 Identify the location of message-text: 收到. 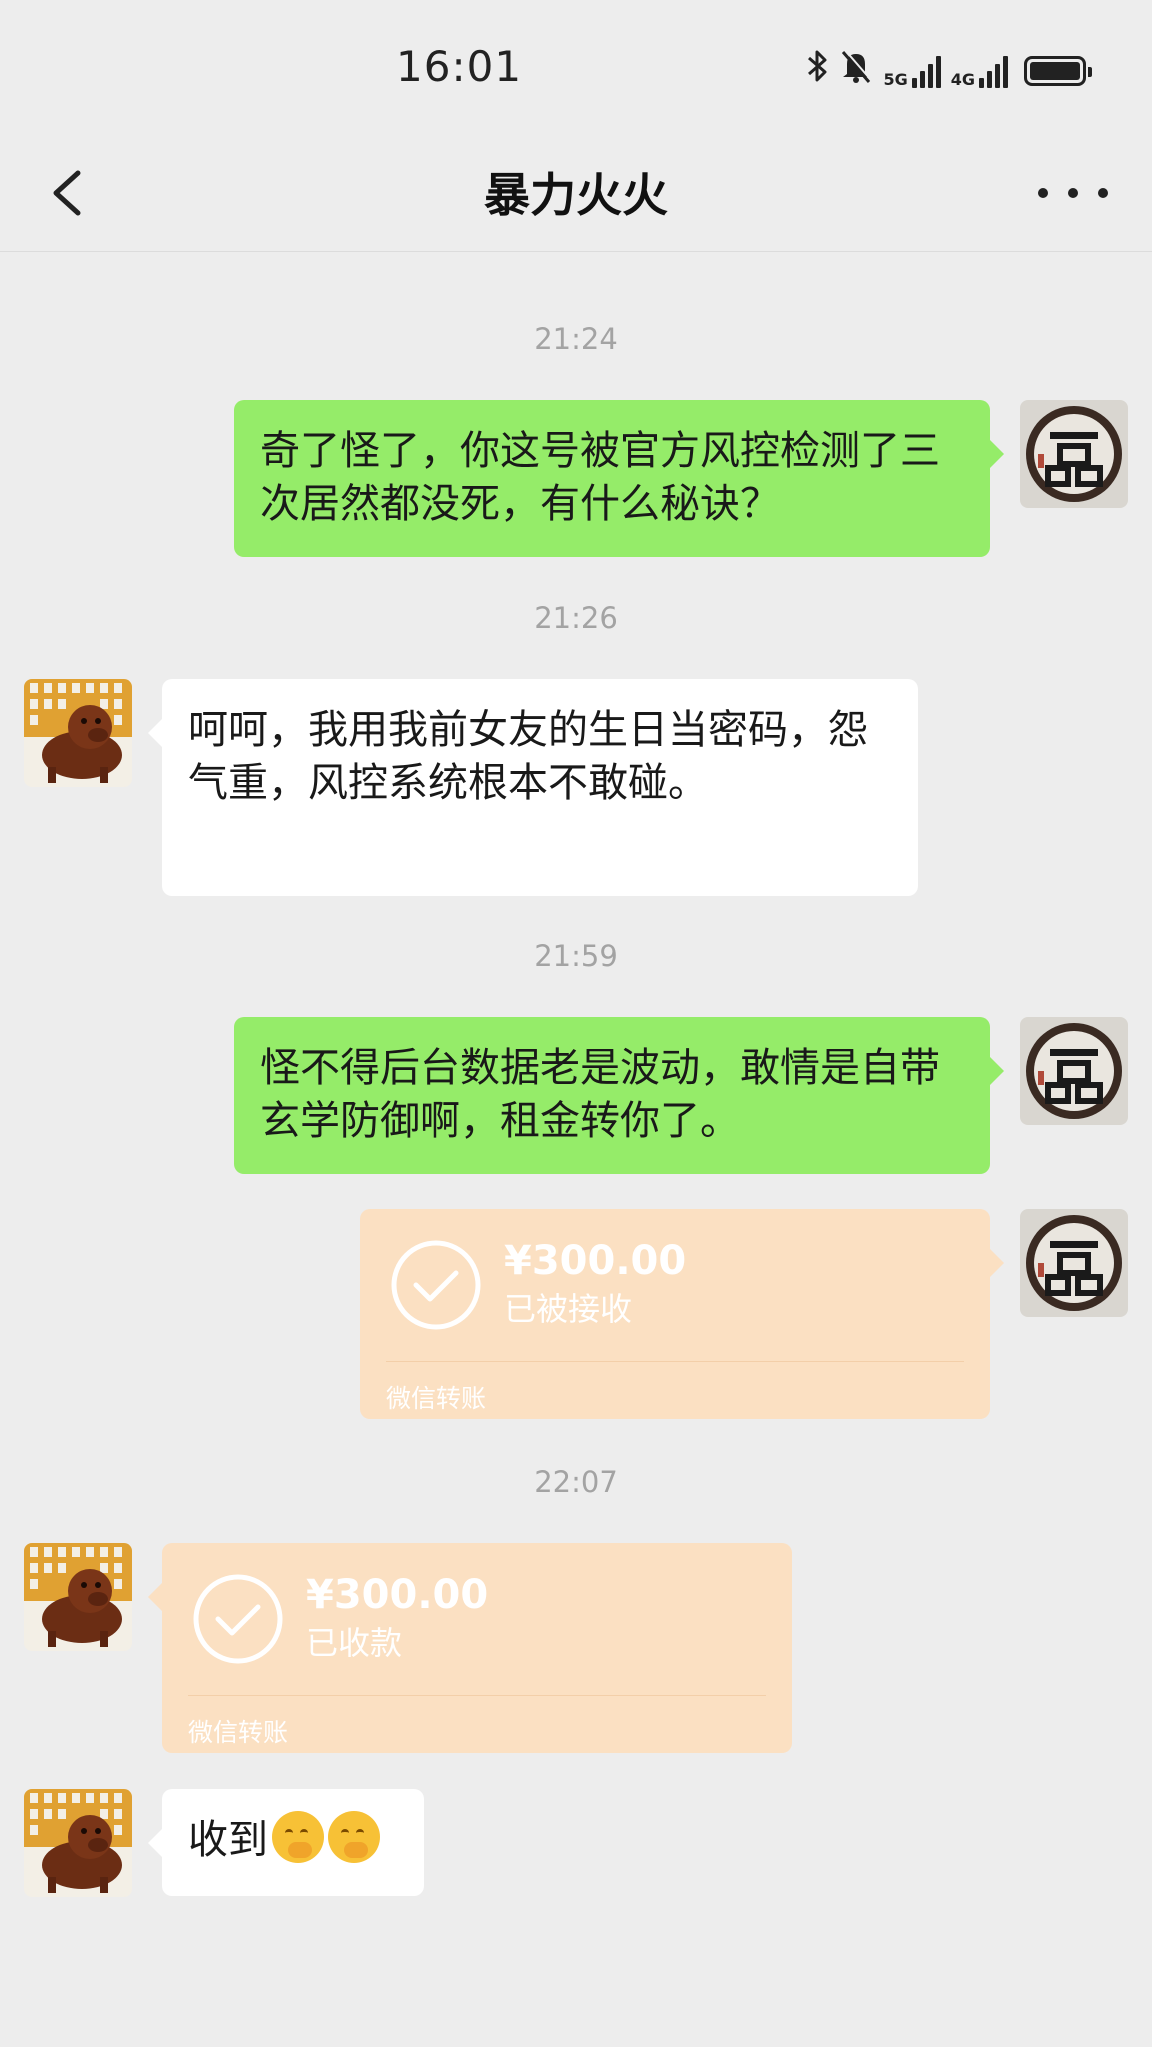
(228, 1840).